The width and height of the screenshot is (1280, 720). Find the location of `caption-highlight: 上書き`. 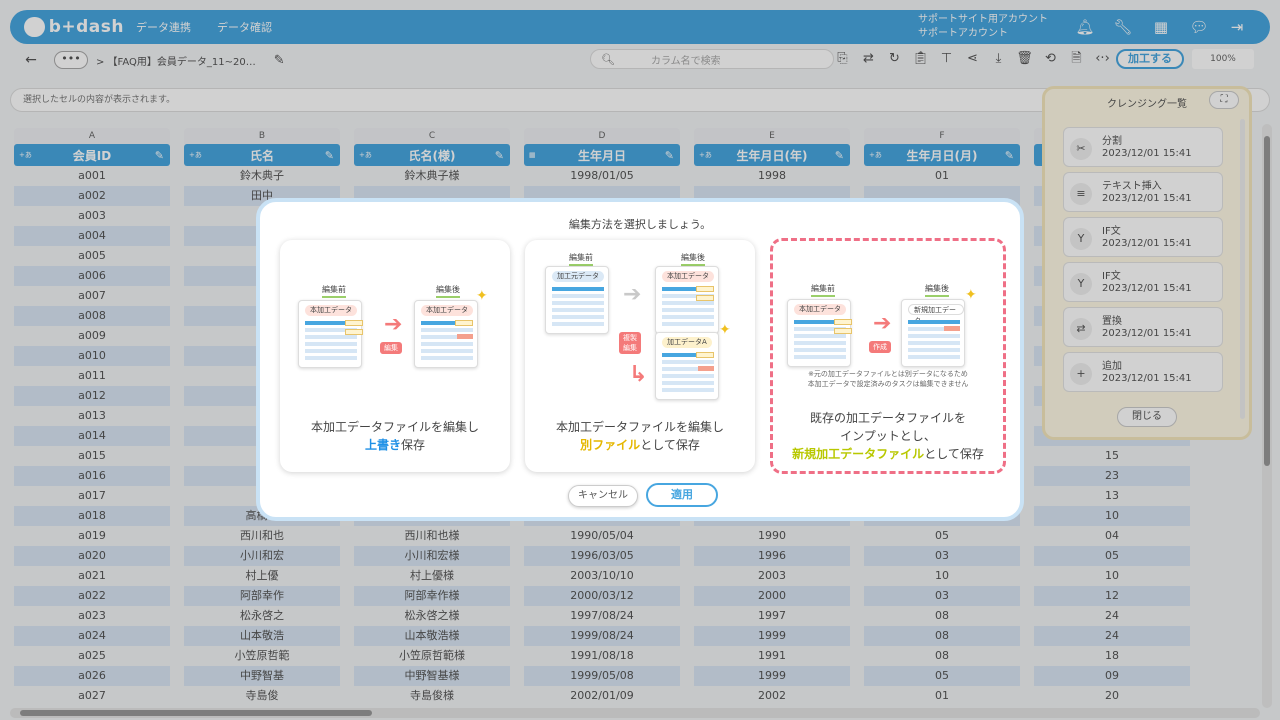

caption-highlight: 上書き is located at coordinates (382, 445).